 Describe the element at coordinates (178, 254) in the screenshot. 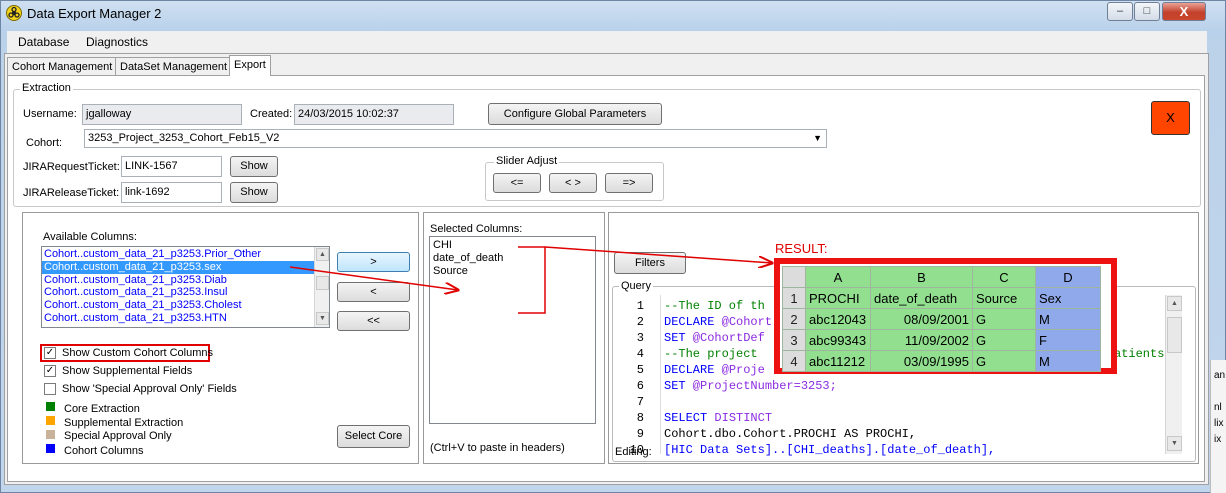

I see `list-item: Cohort..custom_data_21_p3253.Prior_Other` at that location.